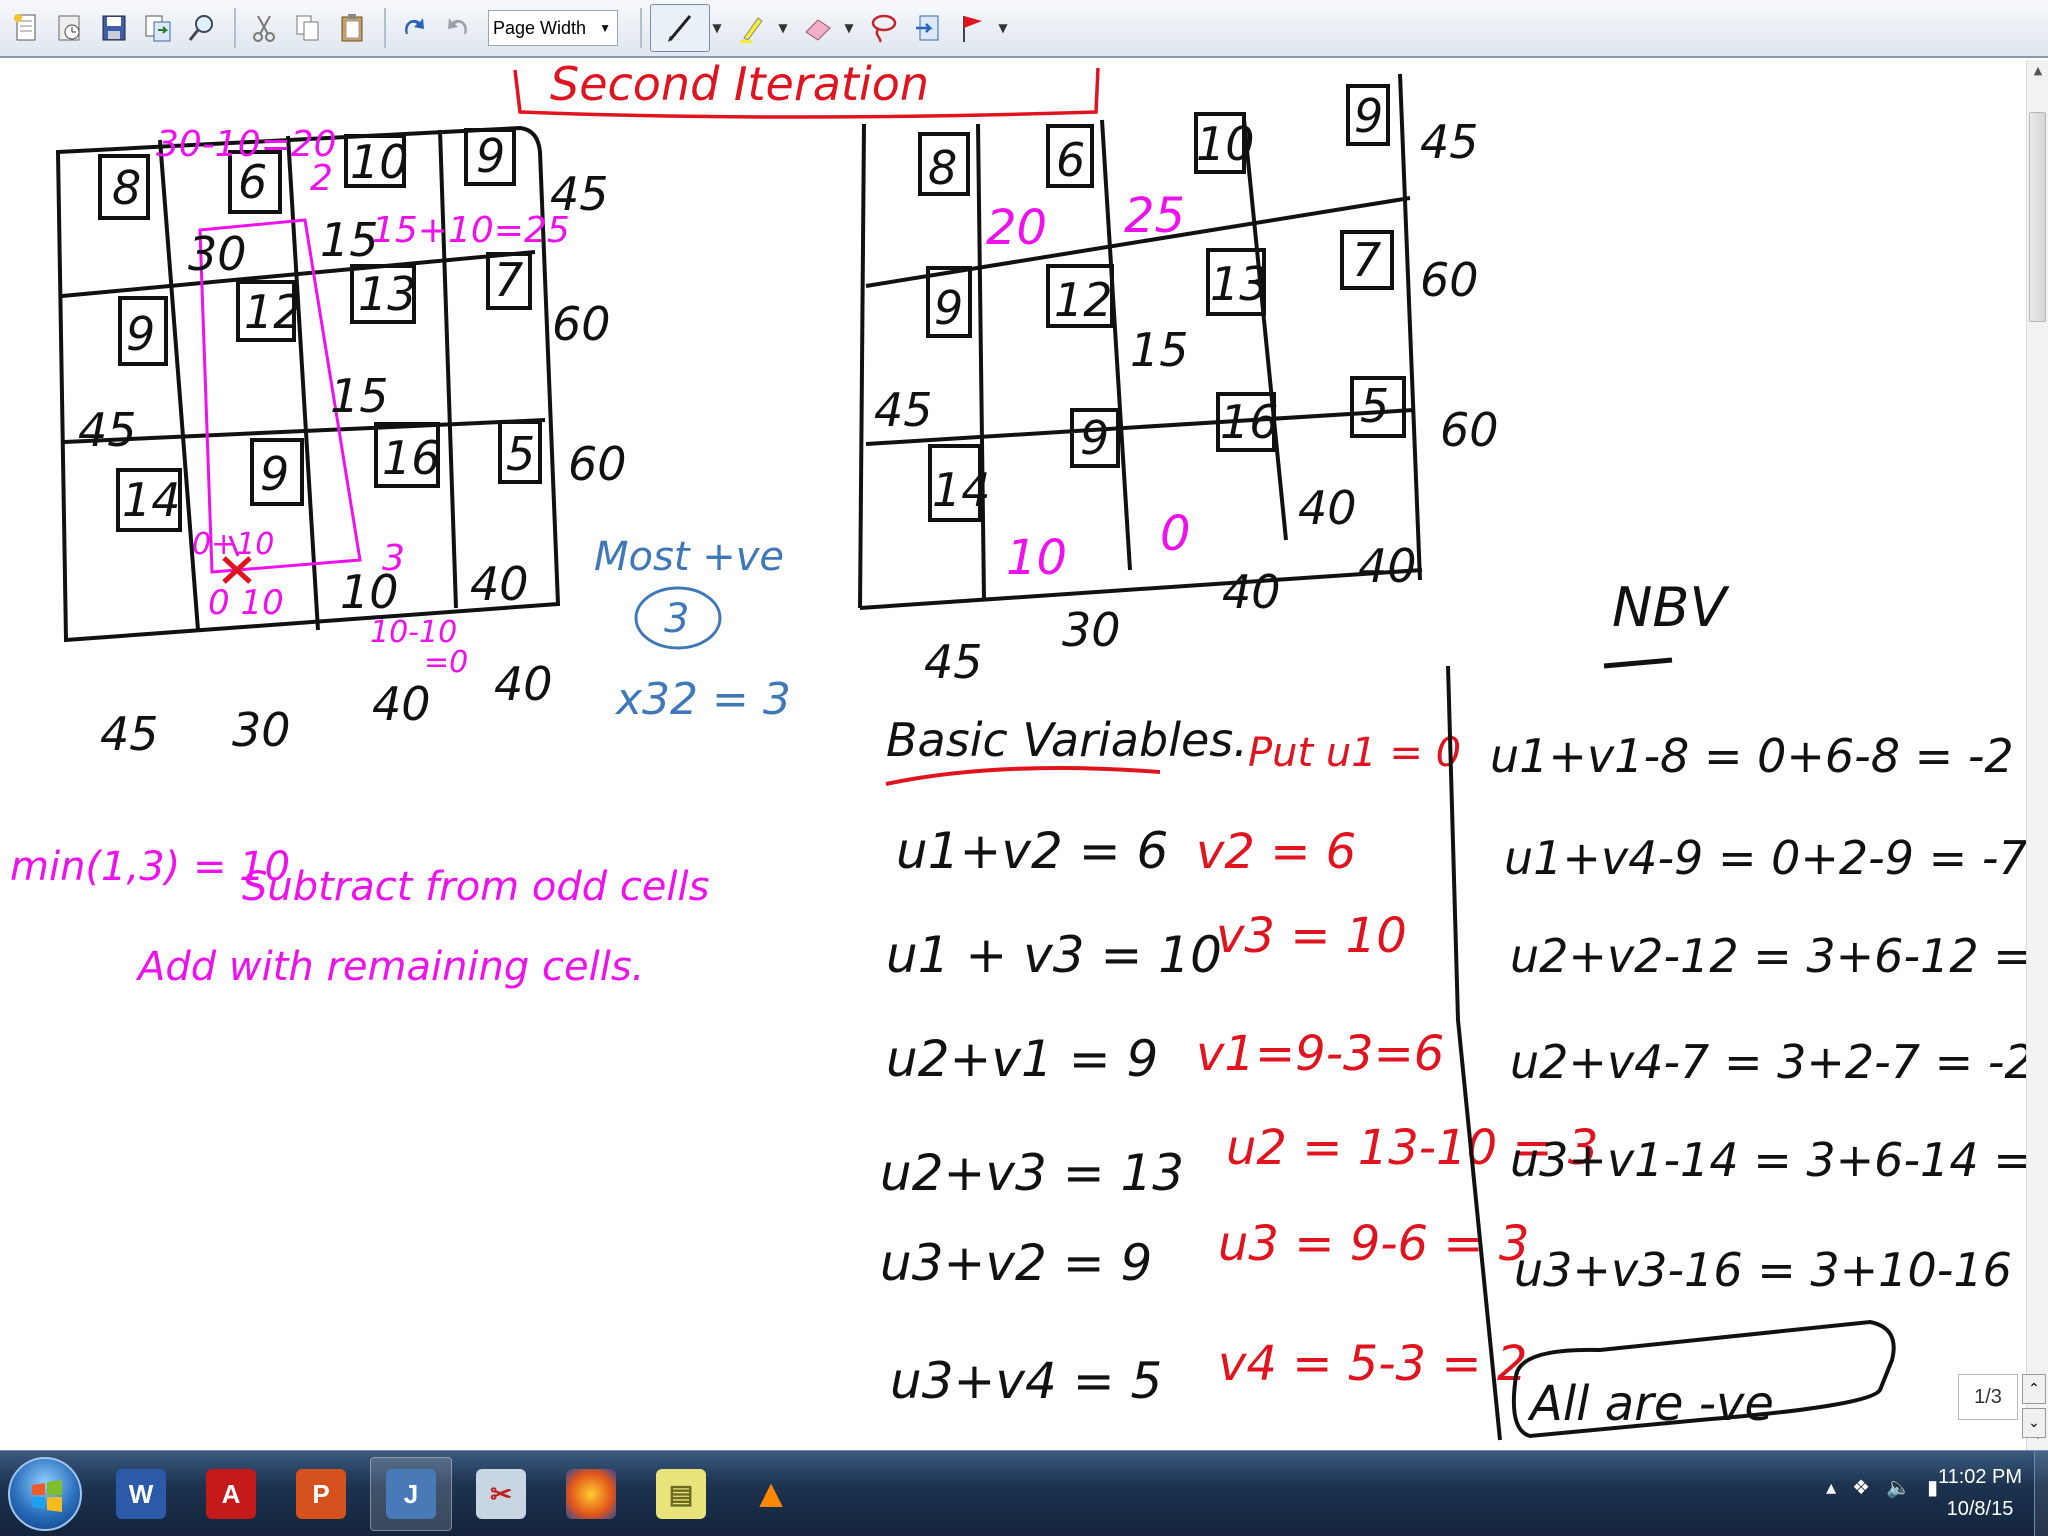  Describe the element at coordinates (903, 410) in the screenshot. I see `right-alloc-x21: 45` at that location.